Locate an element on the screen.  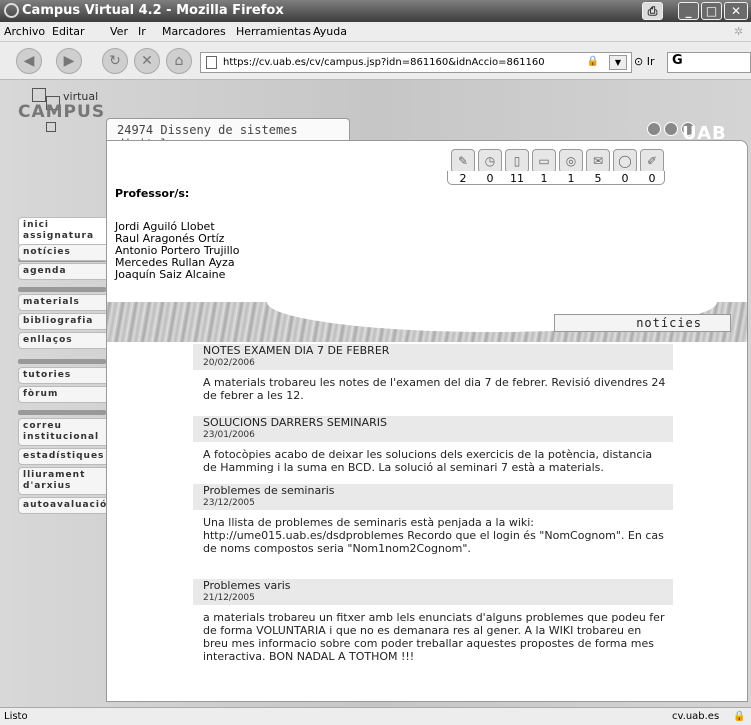
news-title: Problemes varis is located at coordinates (433, 585).